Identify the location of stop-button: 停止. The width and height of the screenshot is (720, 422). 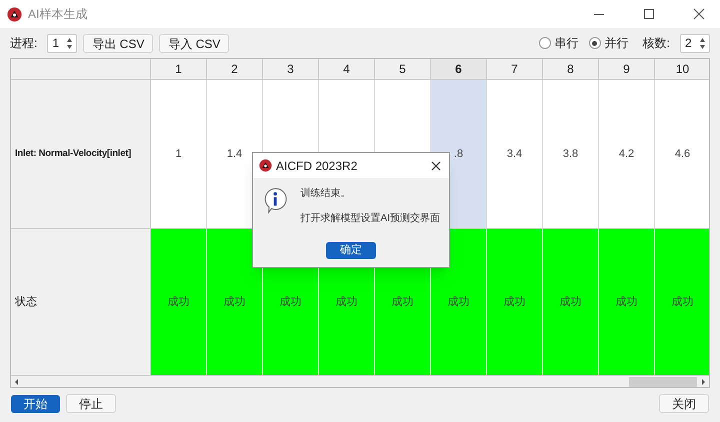
(91, 403).